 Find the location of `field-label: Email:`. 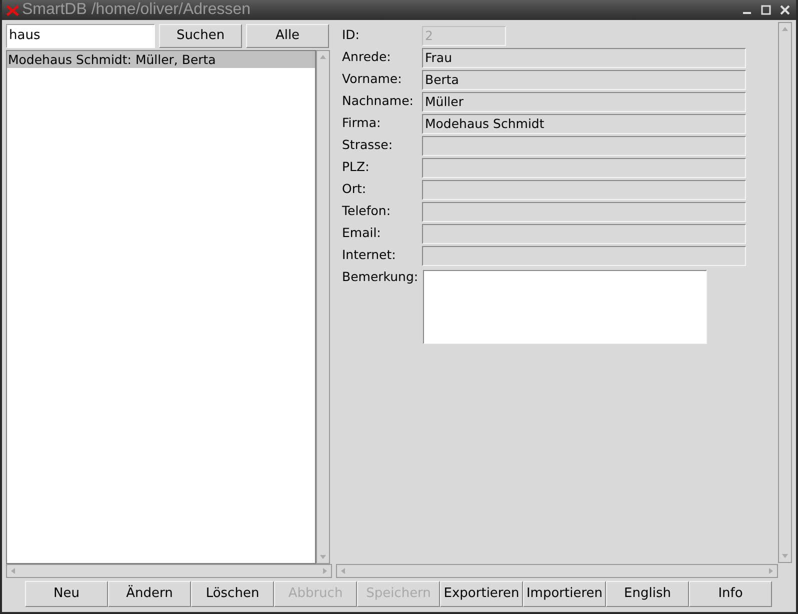

field-label: Email: is located at coordinates (362, 233).